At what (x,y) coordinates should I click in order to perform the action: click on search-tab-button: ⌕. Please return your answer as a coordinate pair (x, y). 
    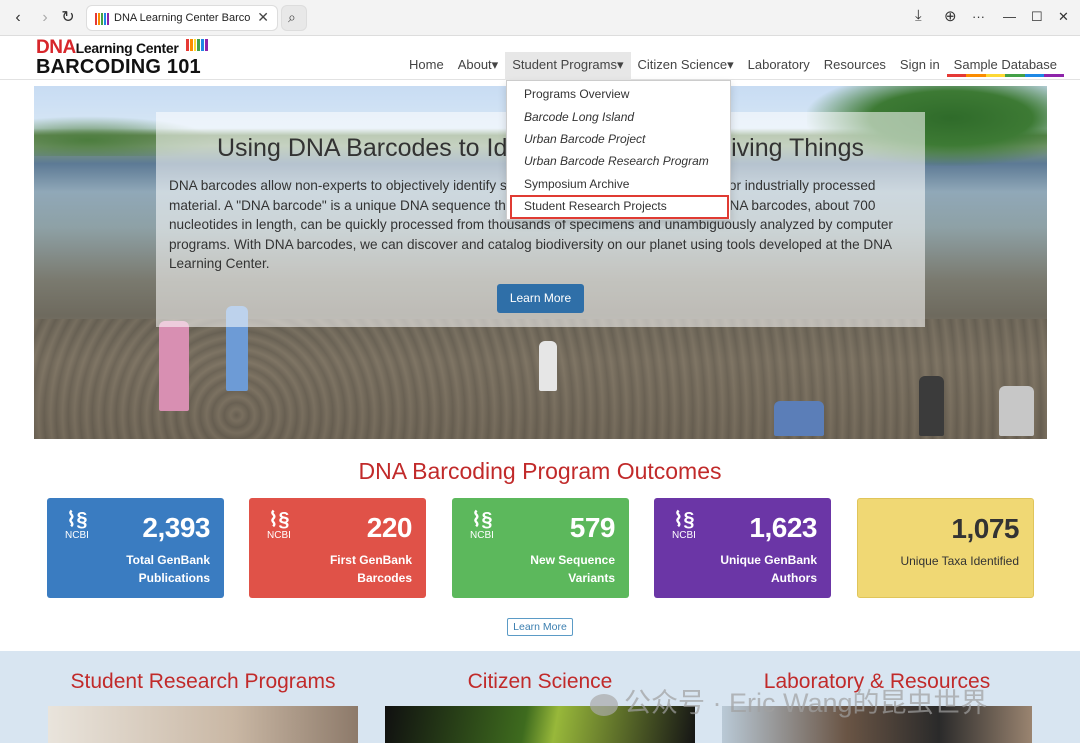
    Looking at the image, I should click on (294, 18).